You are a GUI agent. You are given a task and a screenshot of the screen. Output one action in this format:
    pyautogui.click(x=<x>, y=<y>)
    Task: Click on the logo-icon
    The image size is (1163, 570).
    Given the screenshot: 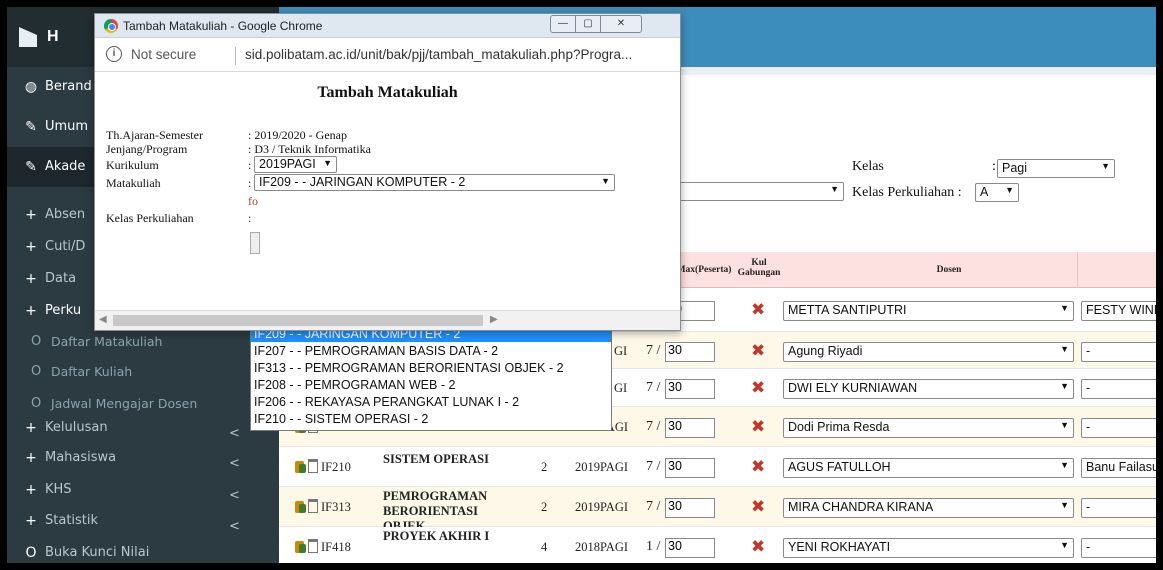 What is the action you would take?
    pyautogui.click(x=28, y=37)
    